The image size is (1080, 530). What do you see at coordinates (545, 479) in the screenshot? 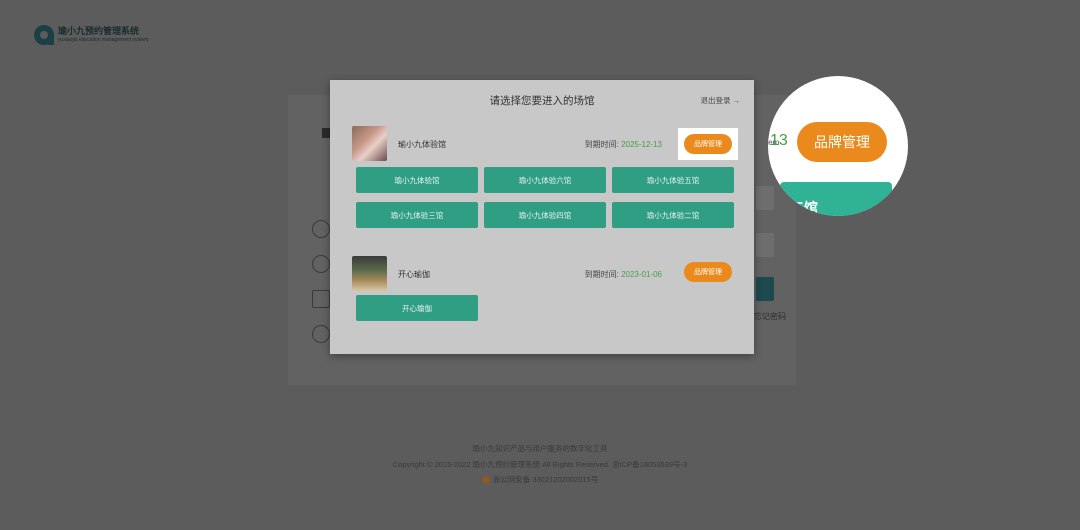
I see `footer-police-text: 浙公网安备 33021202002015号` at bounding box center [545, 479].